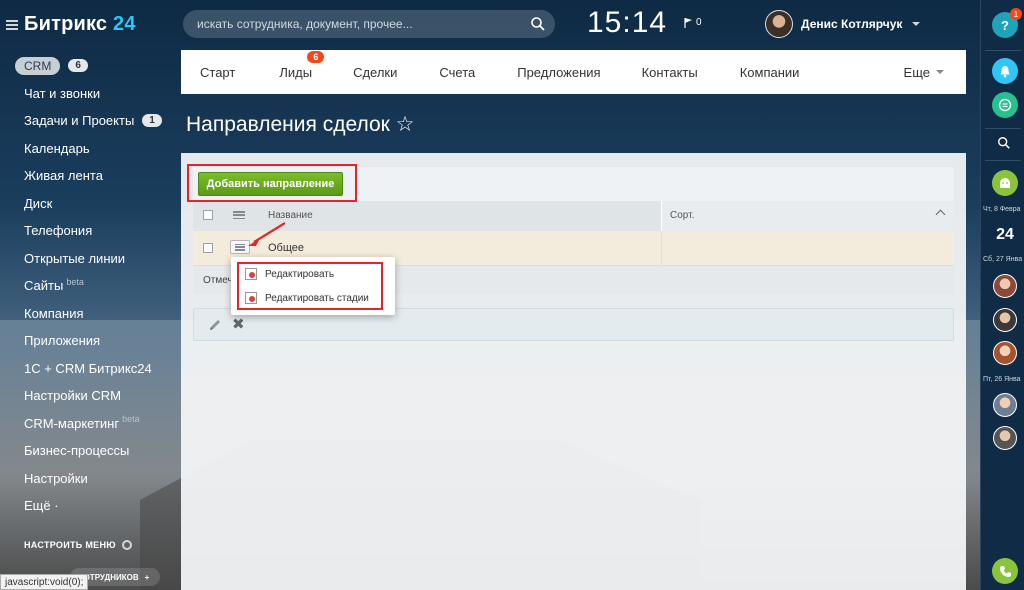 The width and height of the screenshot is (1024, 590). What do you see at coordinates (217, 72) in the screenshot?
I see `tab-start: Старт` at bounding box center [217, 72].